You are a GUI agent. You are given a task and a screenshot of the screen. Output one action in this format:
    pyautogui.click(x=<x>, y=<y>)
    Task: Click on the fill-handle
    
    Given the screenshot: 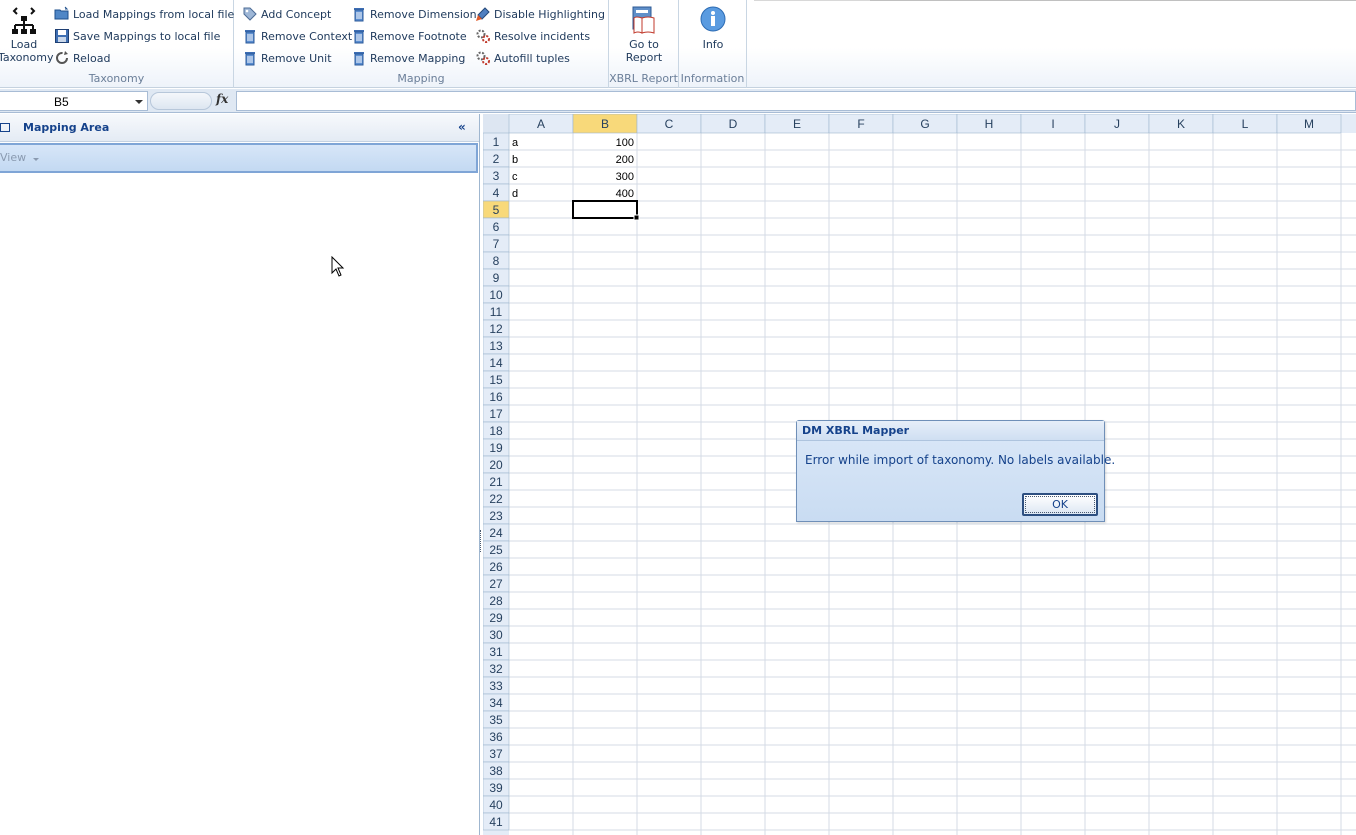 What is the action you would take?
    pyautogui.click(x=636, y=217)
    